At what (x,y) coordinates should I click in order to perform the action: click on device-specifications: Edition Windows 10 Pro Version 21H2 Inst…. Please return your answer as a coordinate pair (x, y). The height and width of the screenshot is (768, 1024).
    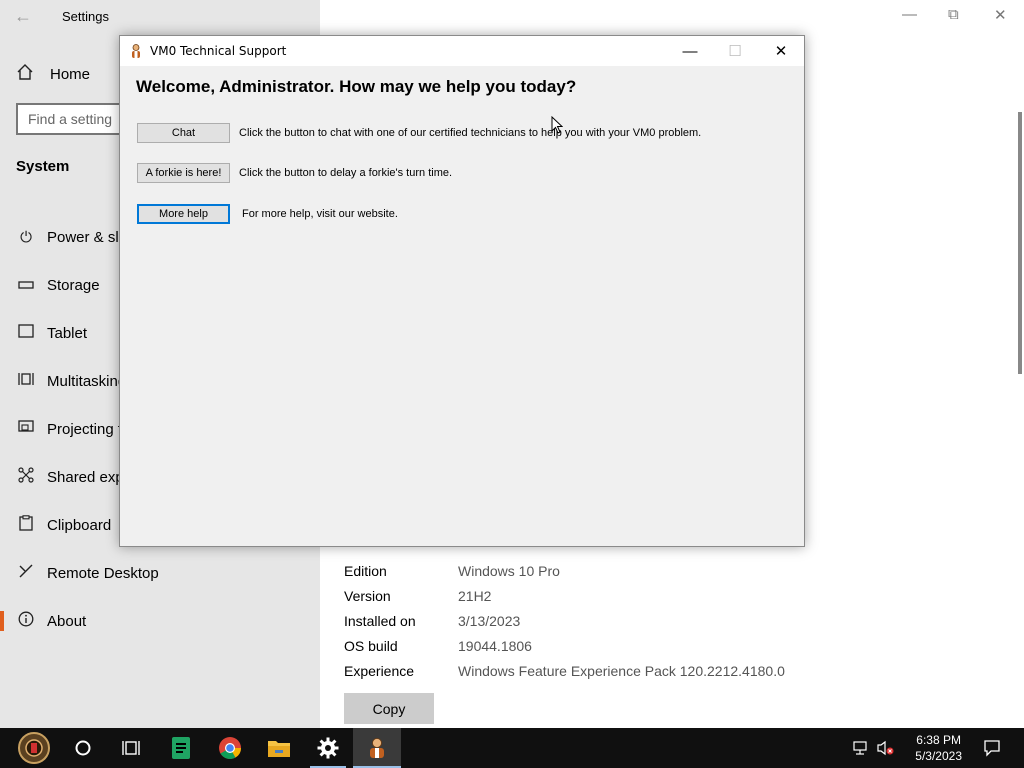
    Looking at the image, I should click on (564, 620).